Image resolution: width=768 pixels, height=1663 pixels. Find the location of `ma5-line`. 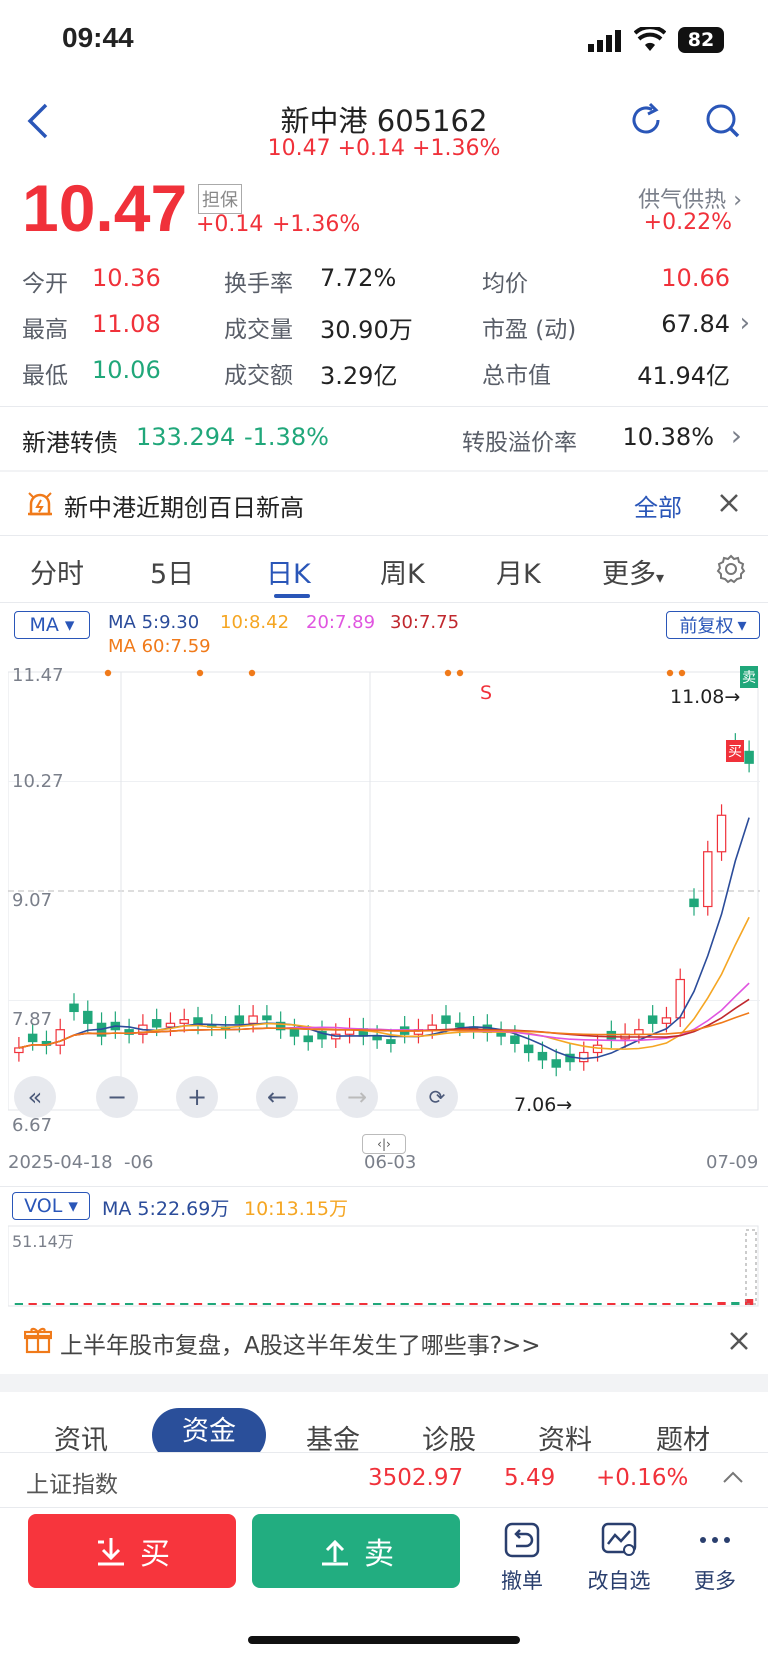

ma5-line is located at coordinates (384, 938).